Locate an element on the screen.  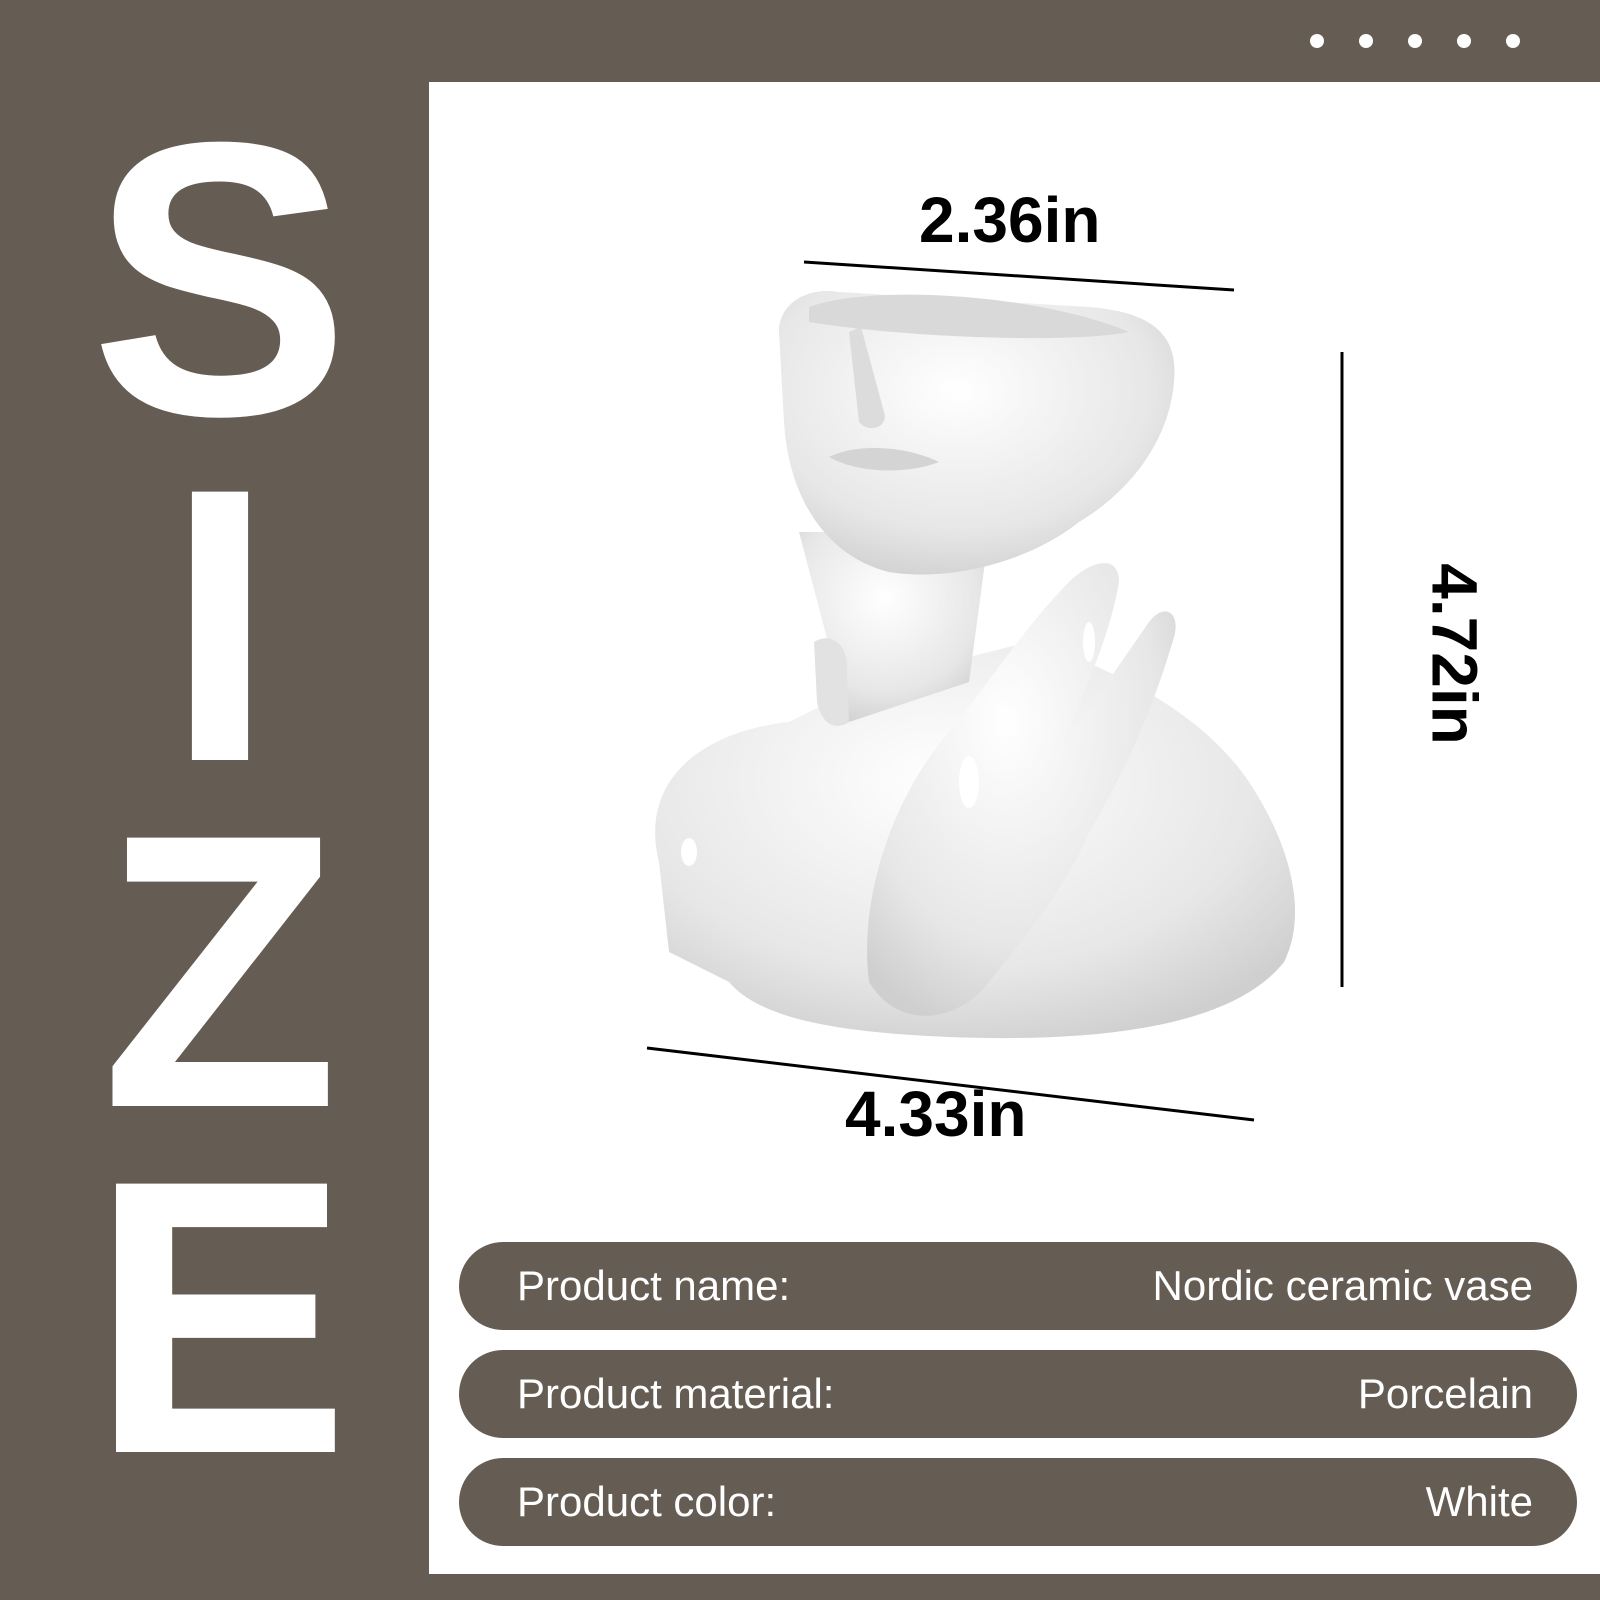
top-width-label: 2.36in is located at coordinates (1010, 220).